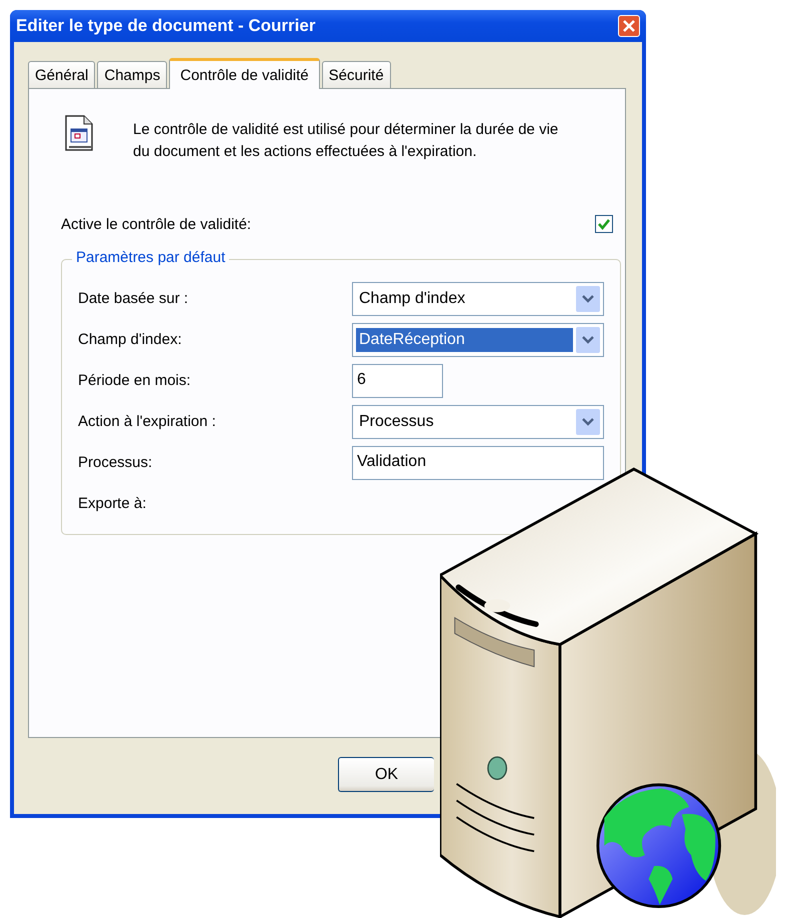  I want to click on field-label: Champ d'index:, so click(130, 339).